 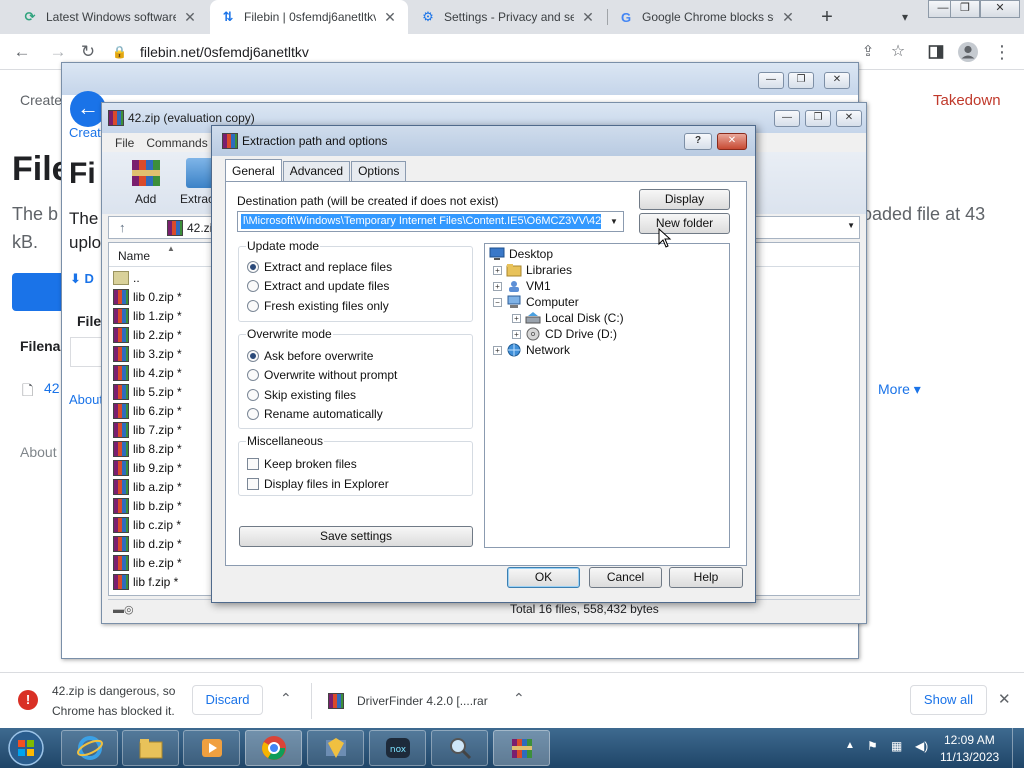 I want to click on restore-window-button: ❐, so click(x=965, y=9).